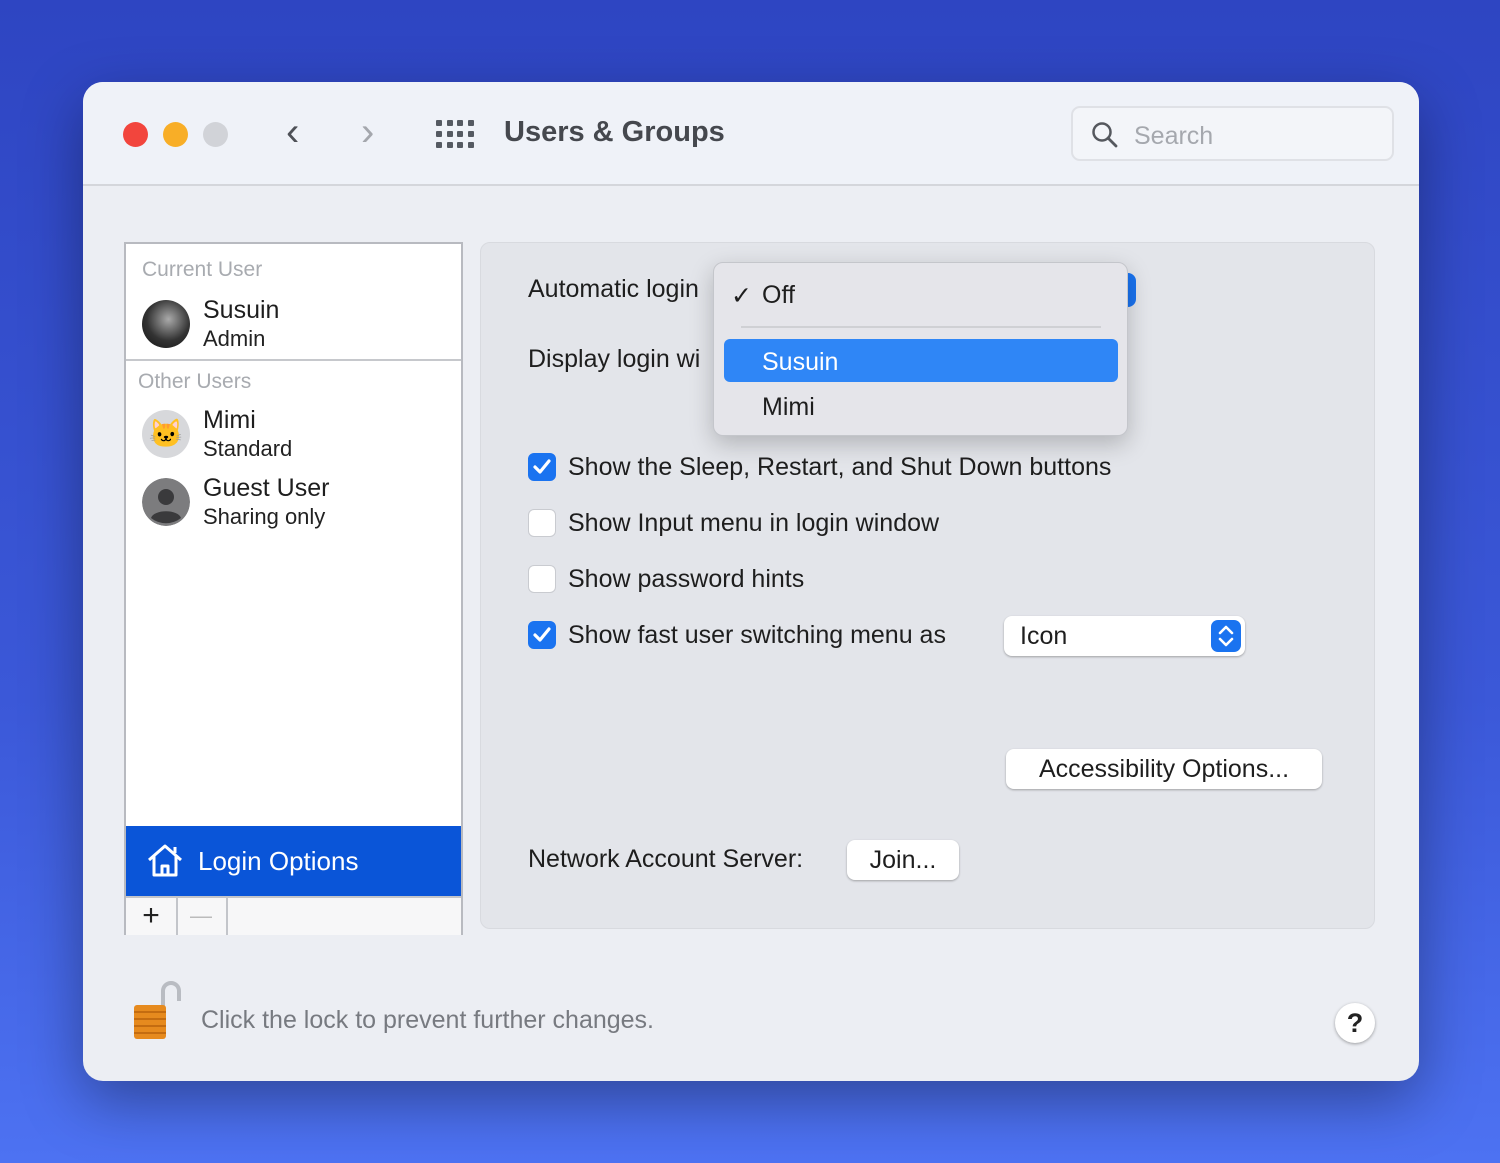  What do you see at coordinates (278, 861) in the screenshot?
I see `login-options-label: Login Options` at bounding box center [278, 861].